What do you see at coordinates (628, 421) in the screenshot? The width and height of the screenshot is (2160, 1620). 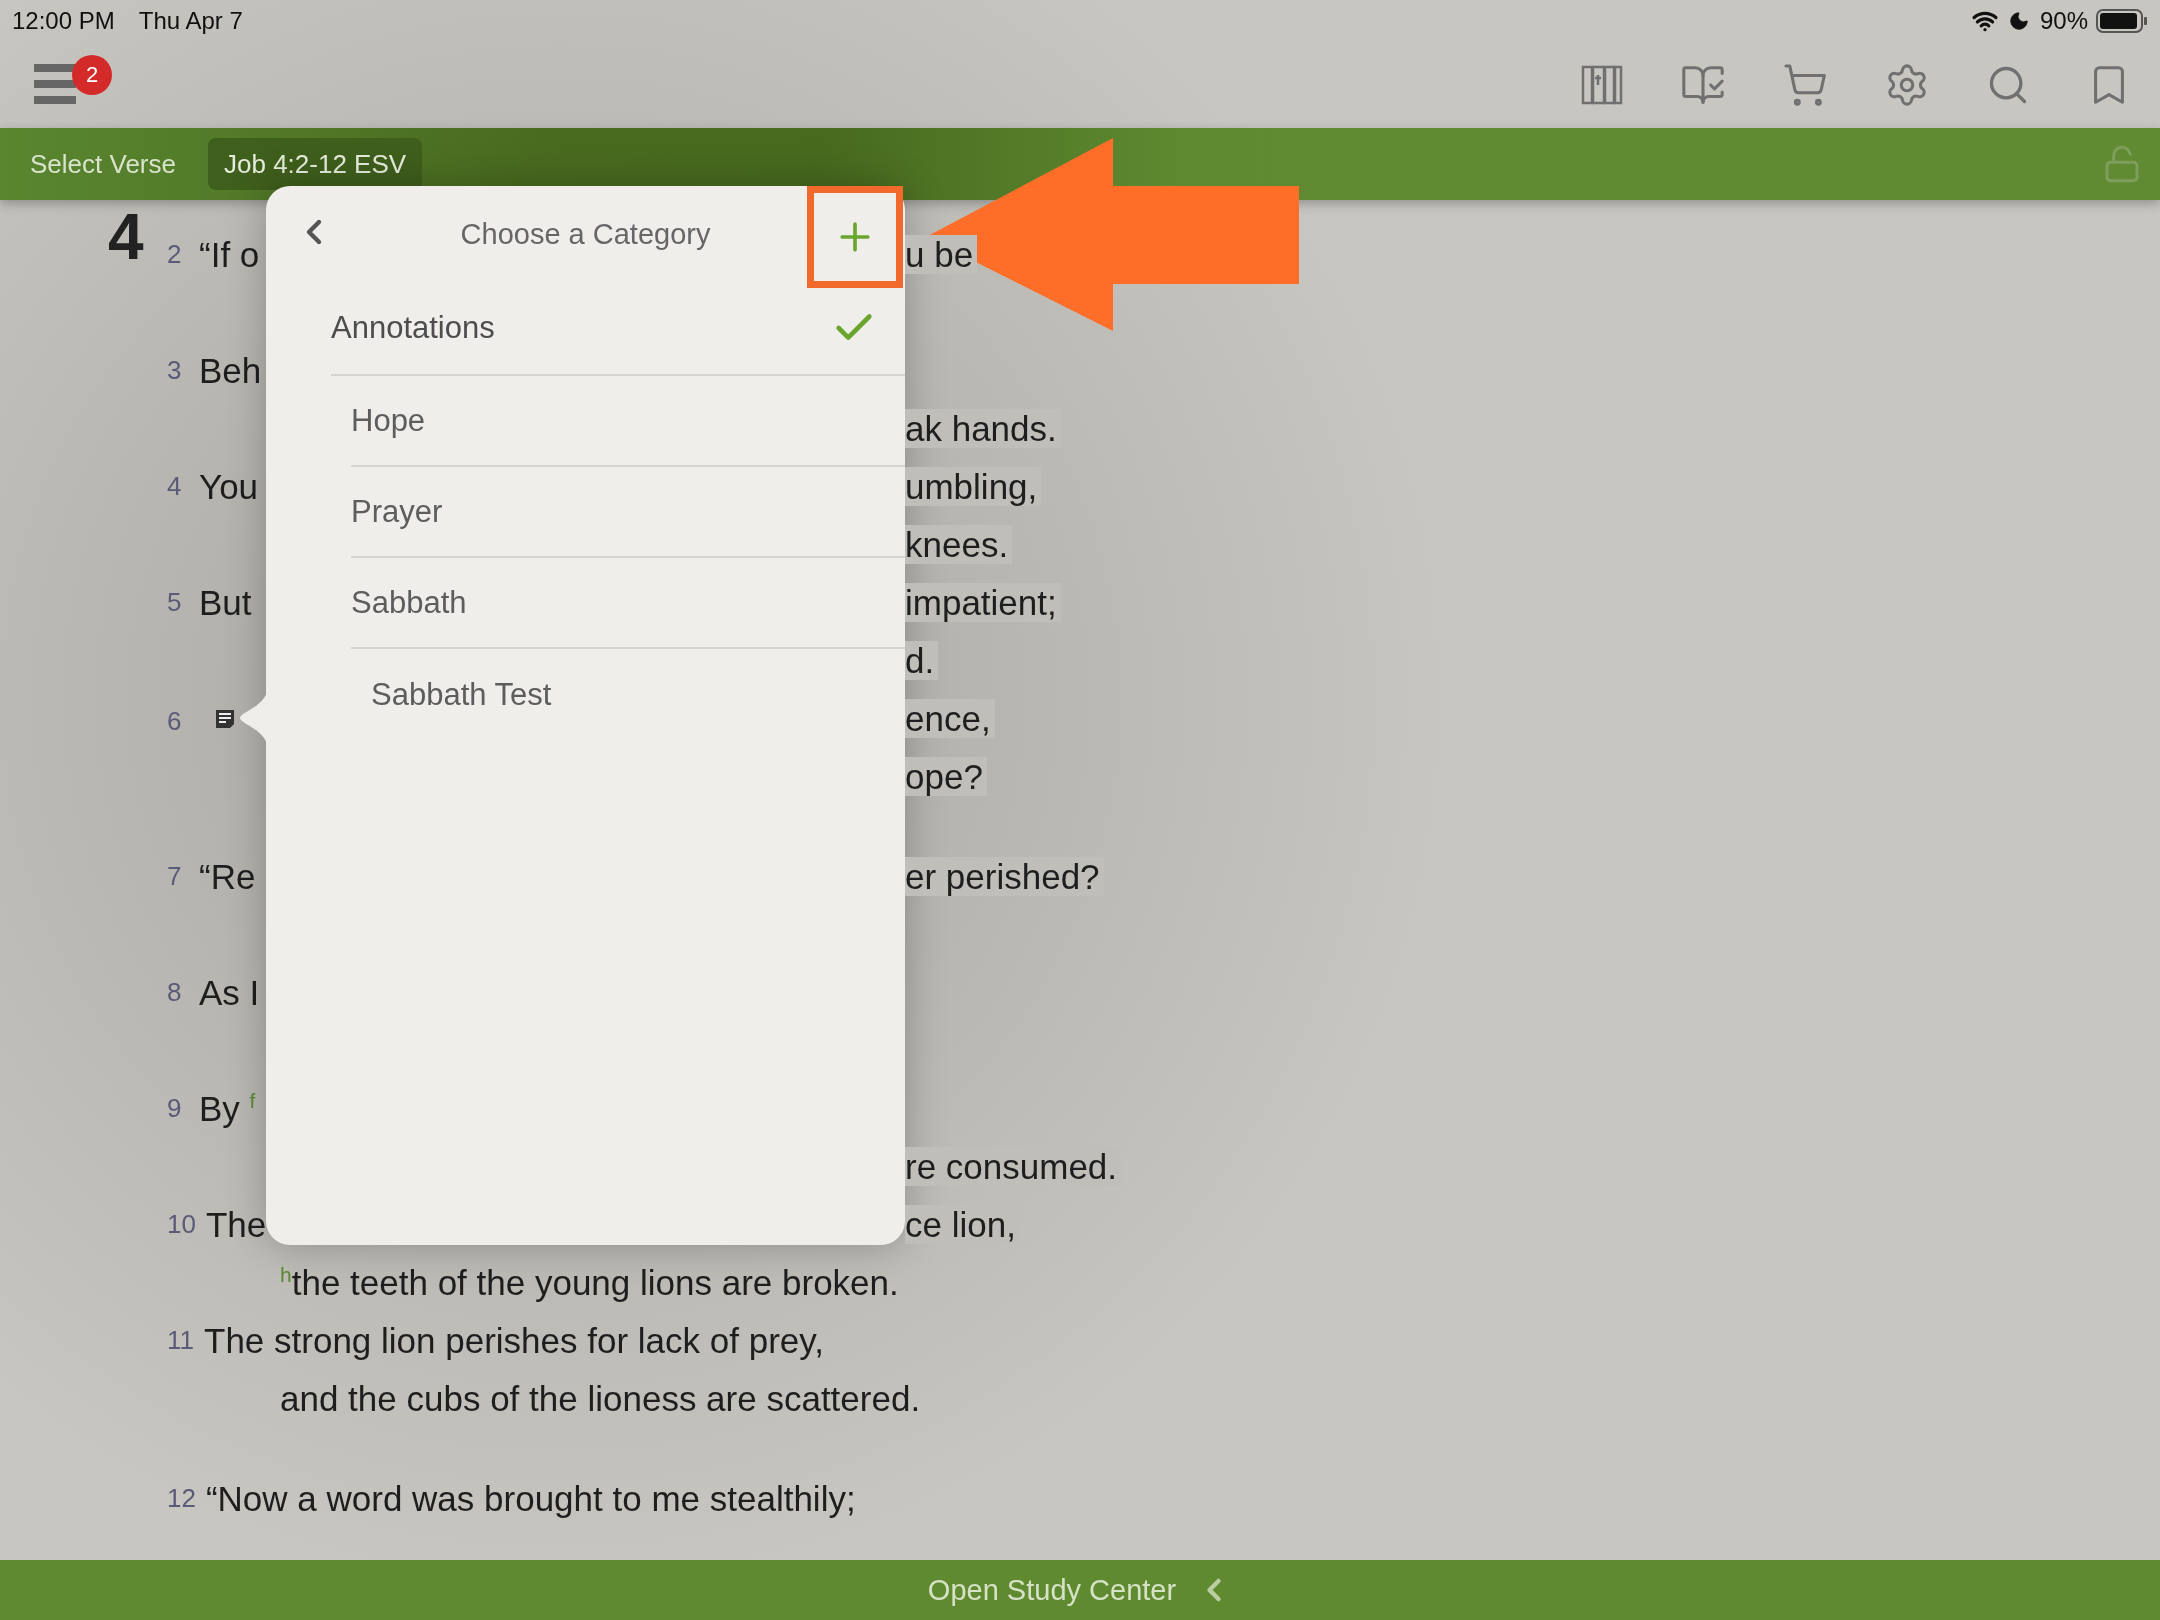 I see `category-item: Hope` at bounding box center [628, 421].